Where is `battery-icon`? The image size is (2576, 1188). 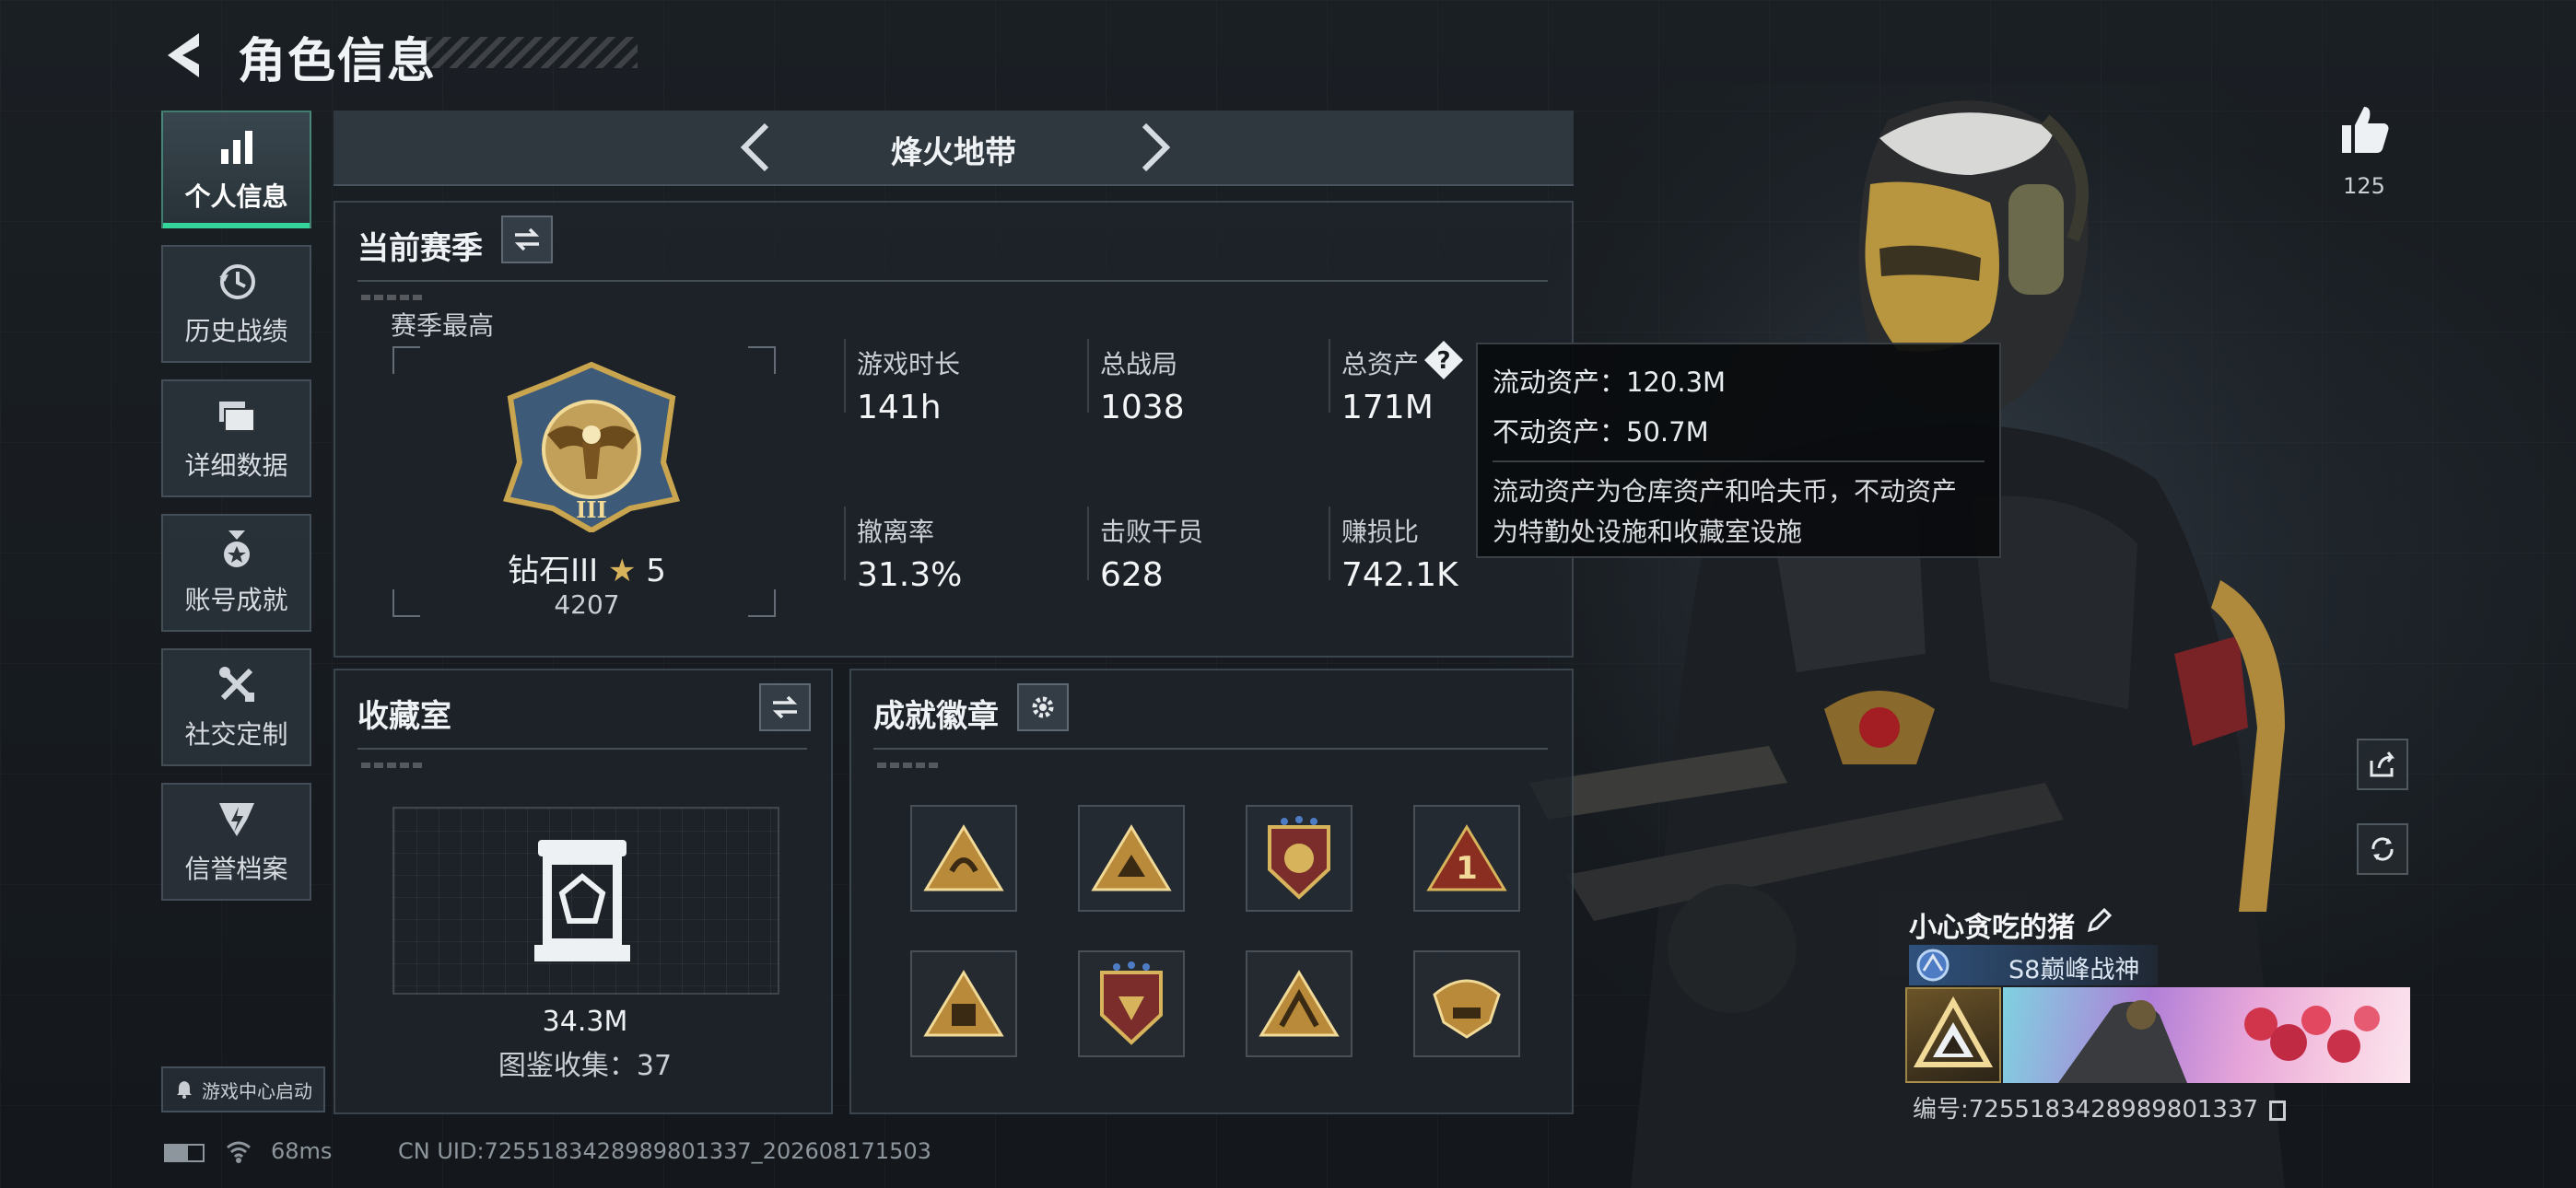
battery-icon is located at coordinates (184, 1153).